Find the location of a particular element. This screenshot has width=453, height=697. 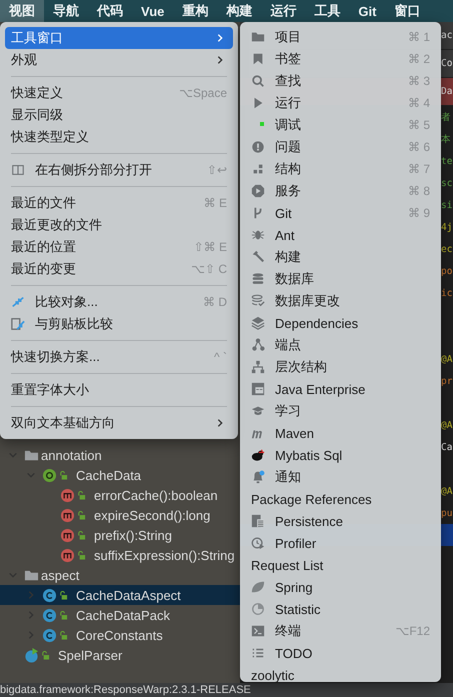

code-text: 本 is located at coordinates (446, 139).